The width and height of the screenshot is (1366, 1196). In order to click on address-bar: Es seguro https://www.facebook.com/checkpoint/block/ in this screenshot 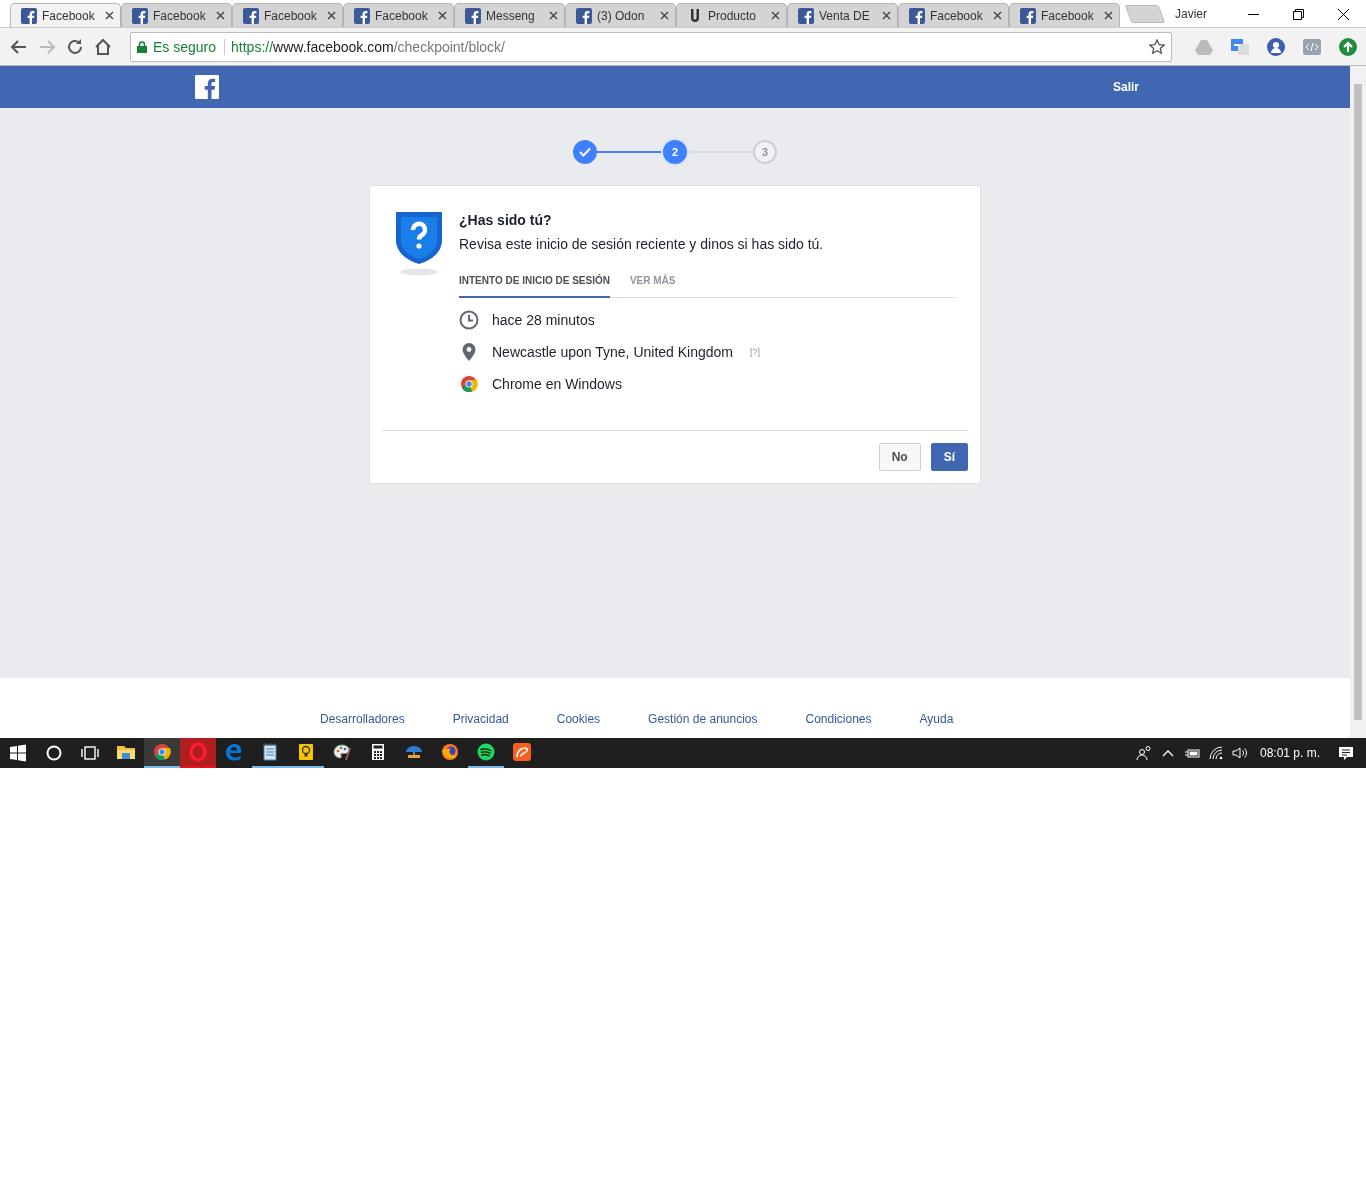, I will do `click(651, 46)`.